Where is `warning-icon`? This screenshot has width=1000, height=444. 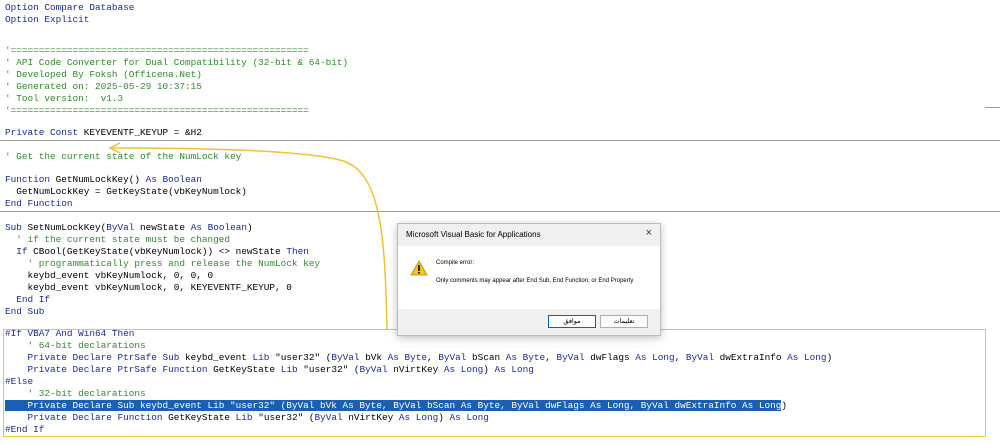 warning-icon is located at coordinates (419, 268).